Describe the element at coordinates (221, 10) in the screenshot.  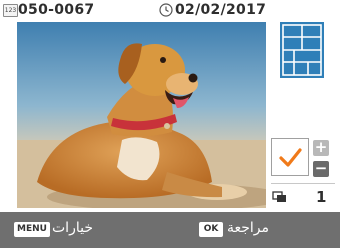
I see `photo-date: 02/02/2017` at that location.